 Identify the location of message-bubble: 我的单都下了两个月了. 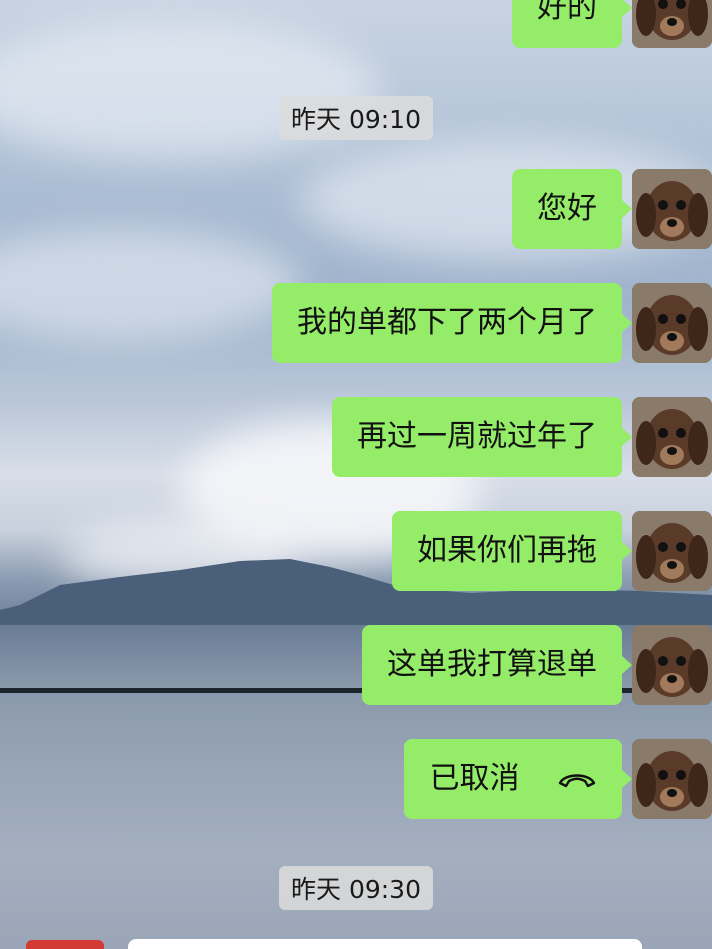
(452, 323).